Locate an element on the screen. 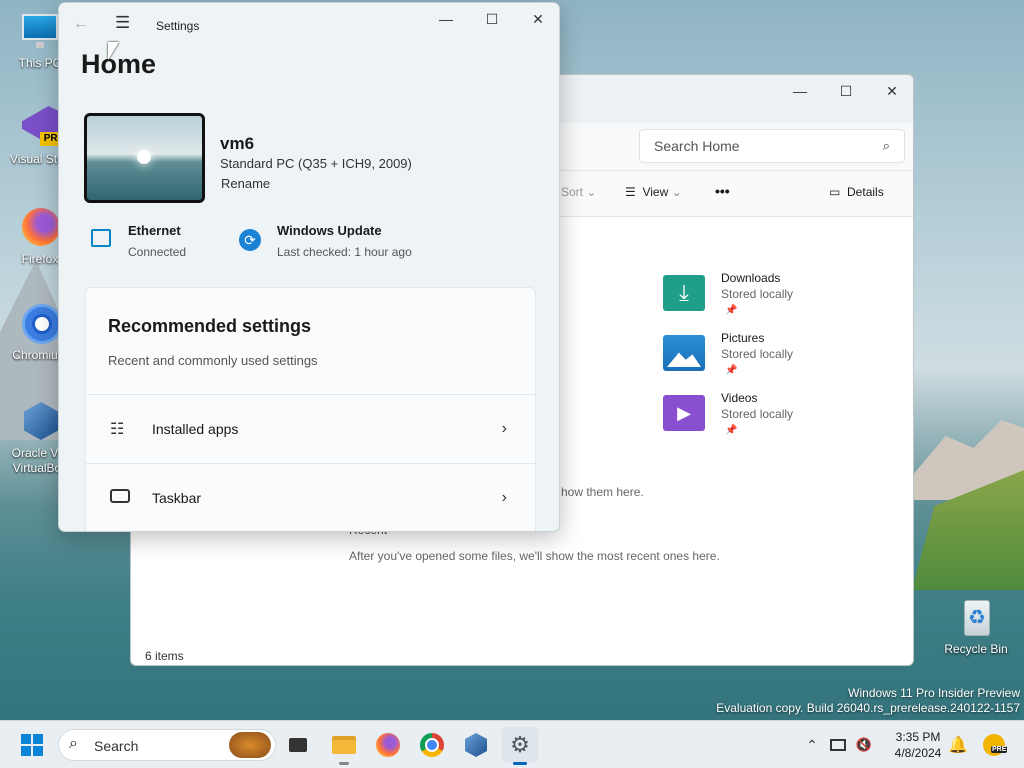 Image resolution: width=1024 pixels, height=768 pixels. update-subtitle: Last checked: 1 hour ago is located at coordinates (344, 252).